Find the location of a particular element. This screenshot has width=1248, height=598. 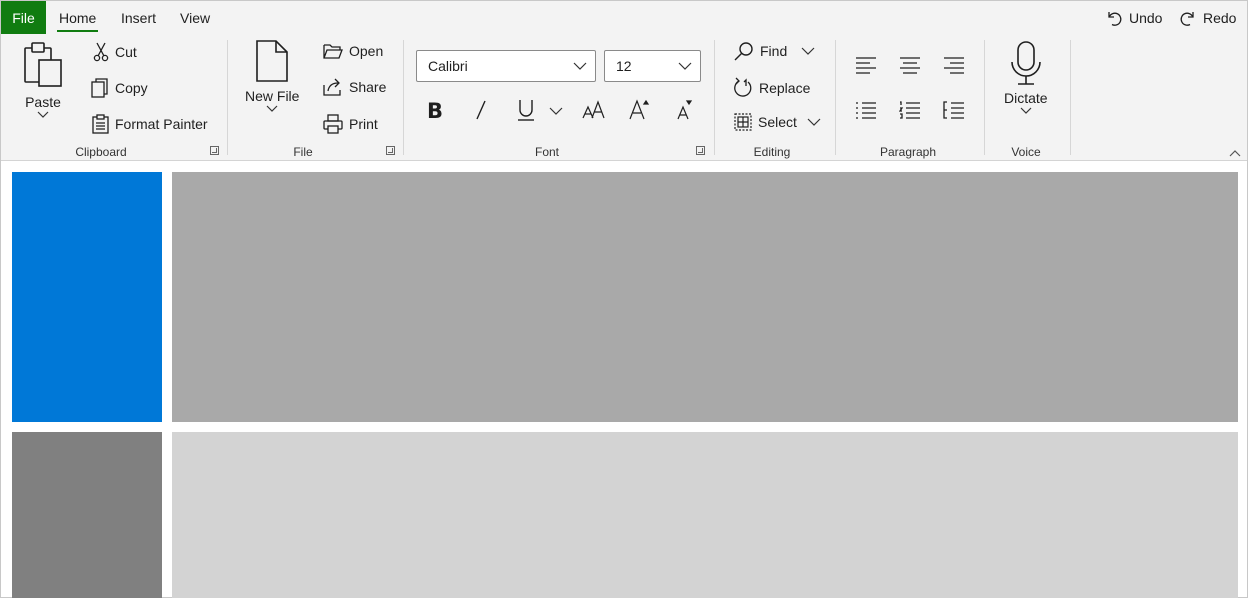

font-size-select: 12 is located at coordinates (652, 66).